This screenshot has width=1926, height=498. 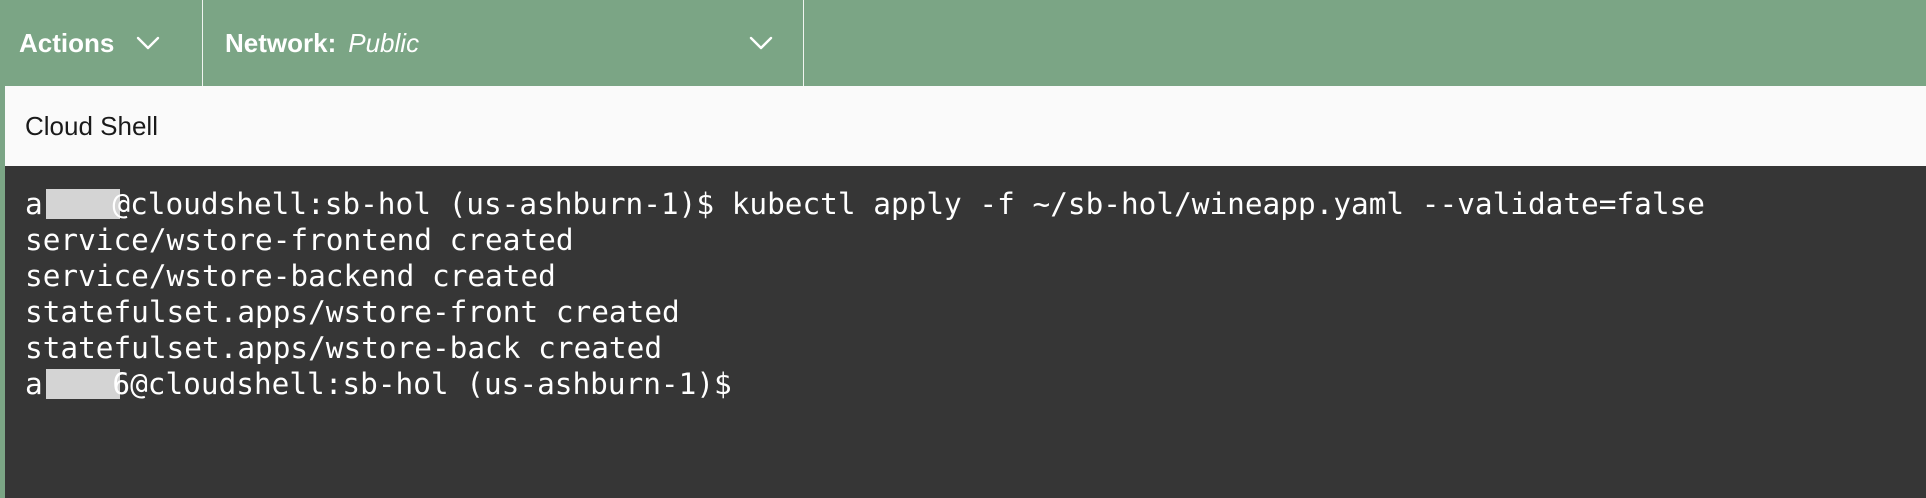 What do you see at coordinates (121, 384) in the screenshot?
I see `prompt-user-end: 6` at bounding box center [121, 384].